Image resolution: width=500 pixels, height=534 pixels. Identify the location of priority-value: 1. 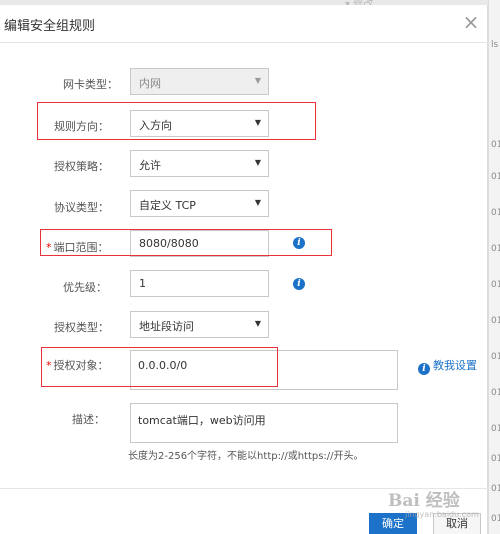
(142, 283).